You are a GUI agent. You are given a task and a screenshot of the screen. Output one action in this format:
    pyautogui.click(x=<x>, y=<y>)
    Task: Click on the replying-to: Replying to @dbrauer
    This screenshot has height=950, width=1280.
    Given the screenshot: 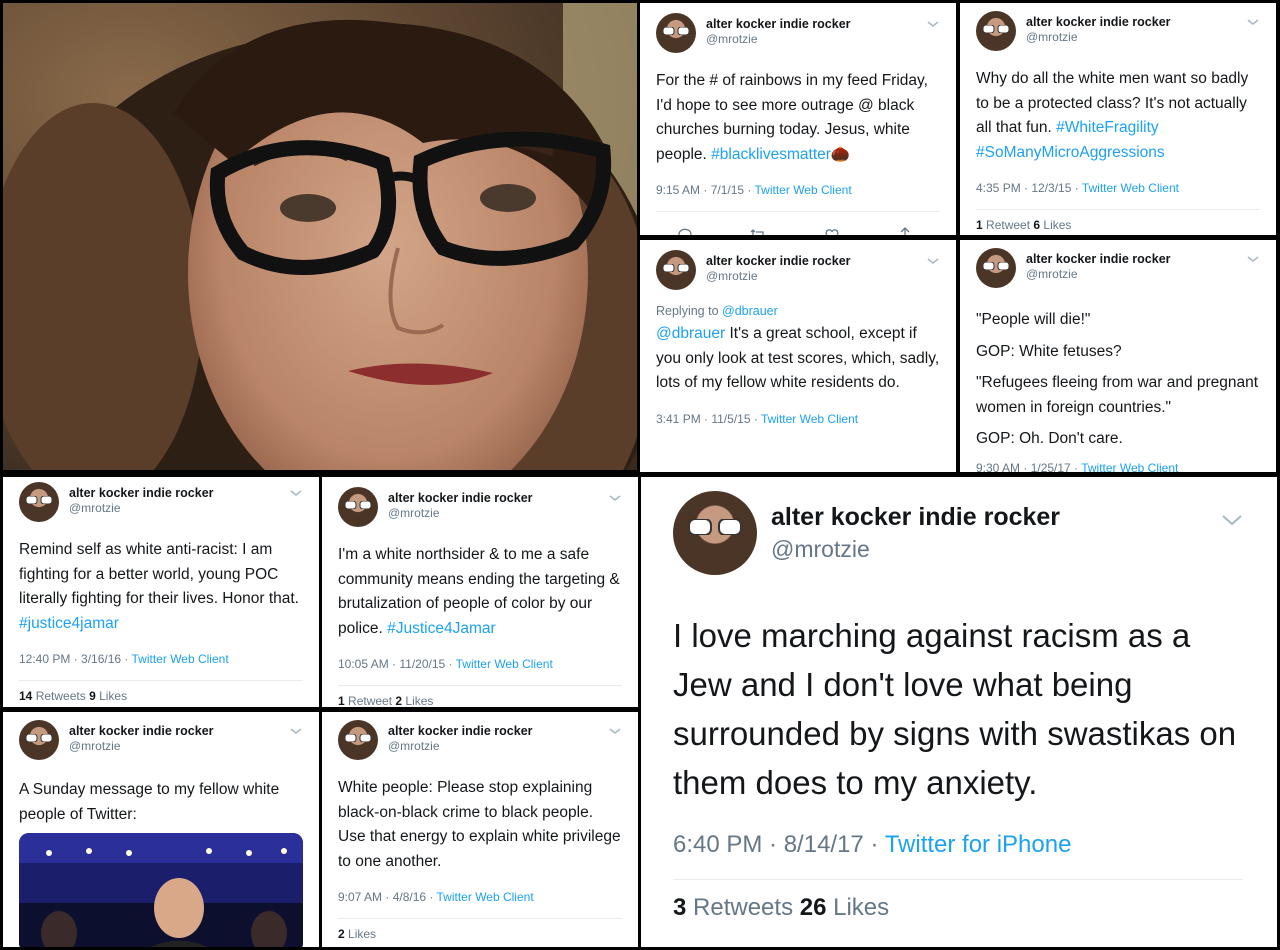 What is the action you would take?
    pyautogui.click(x=717, y=311)
    